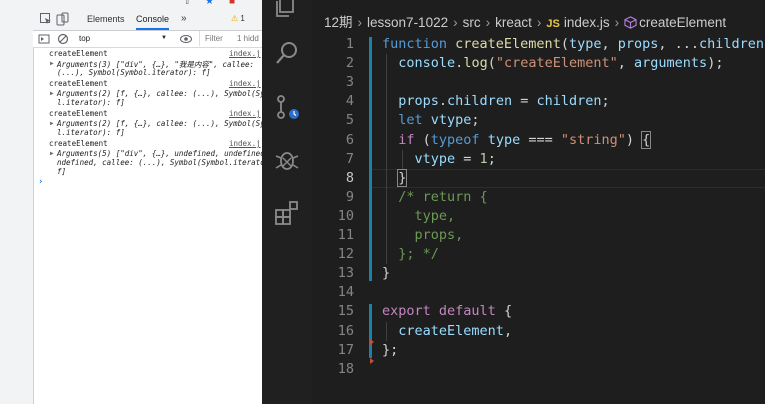 The width and height of the screenshot is (765, 404). Describe the element at coordinates (153, 19) in the screenshot. I see `tab-console: Console` at that location.